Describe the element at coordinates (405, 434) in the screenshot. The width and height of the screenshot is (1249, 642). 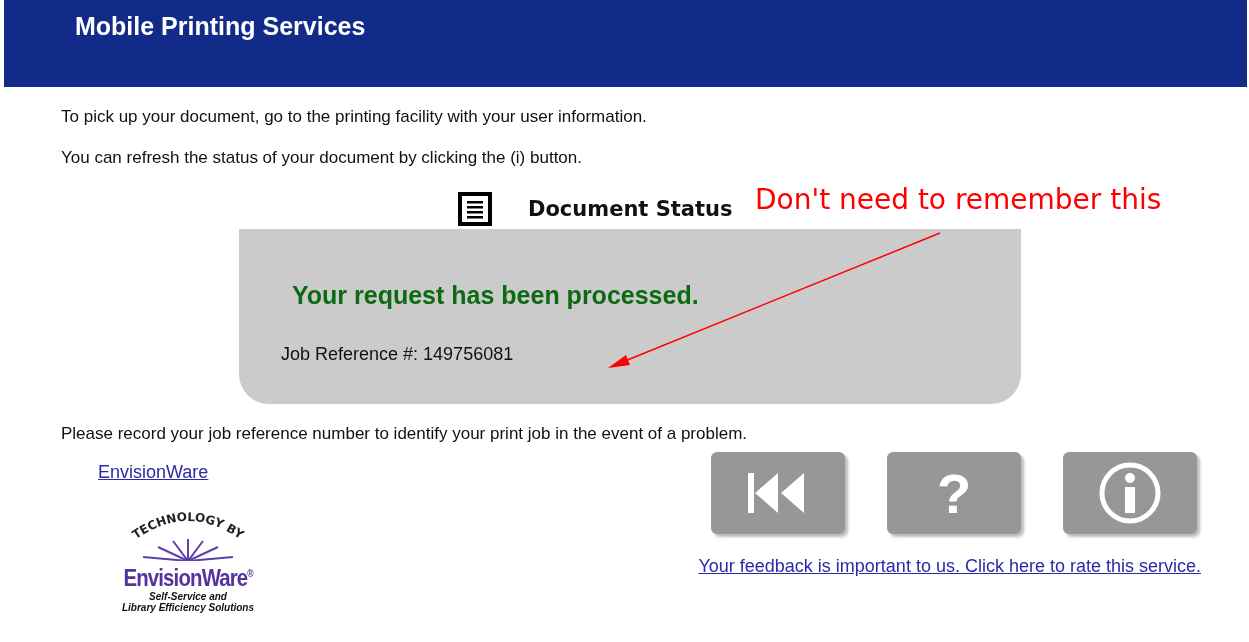
I see `note-text: Please record your job reference number to identify your print job in the event of a problem.` at that location.